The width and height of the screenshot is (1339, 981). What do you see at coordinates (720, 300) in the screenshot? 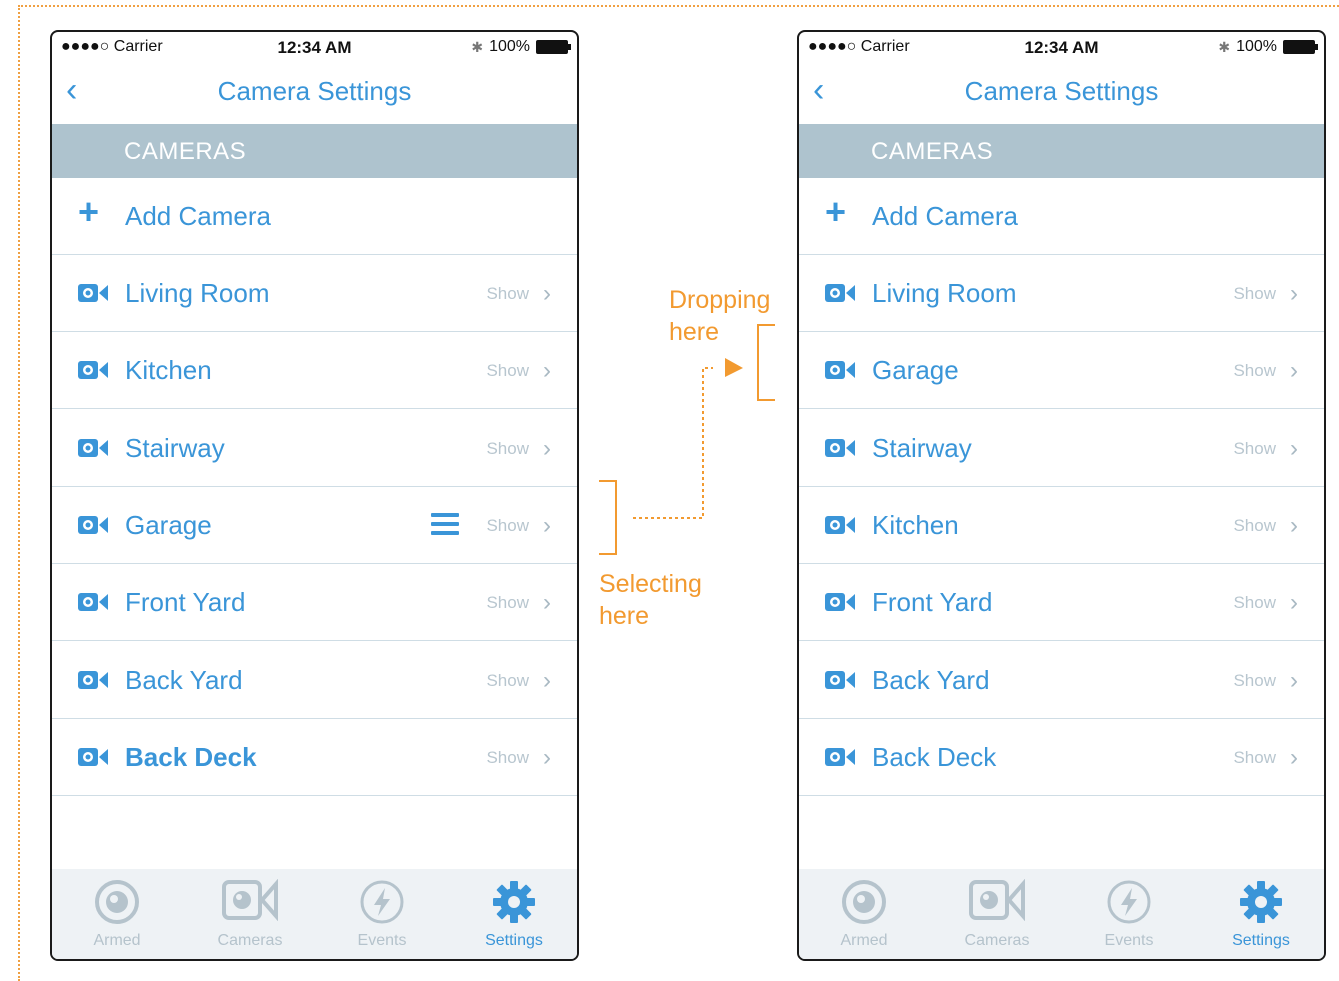
I see `dropping-text: Dropping` at bounding box center [720, 300].